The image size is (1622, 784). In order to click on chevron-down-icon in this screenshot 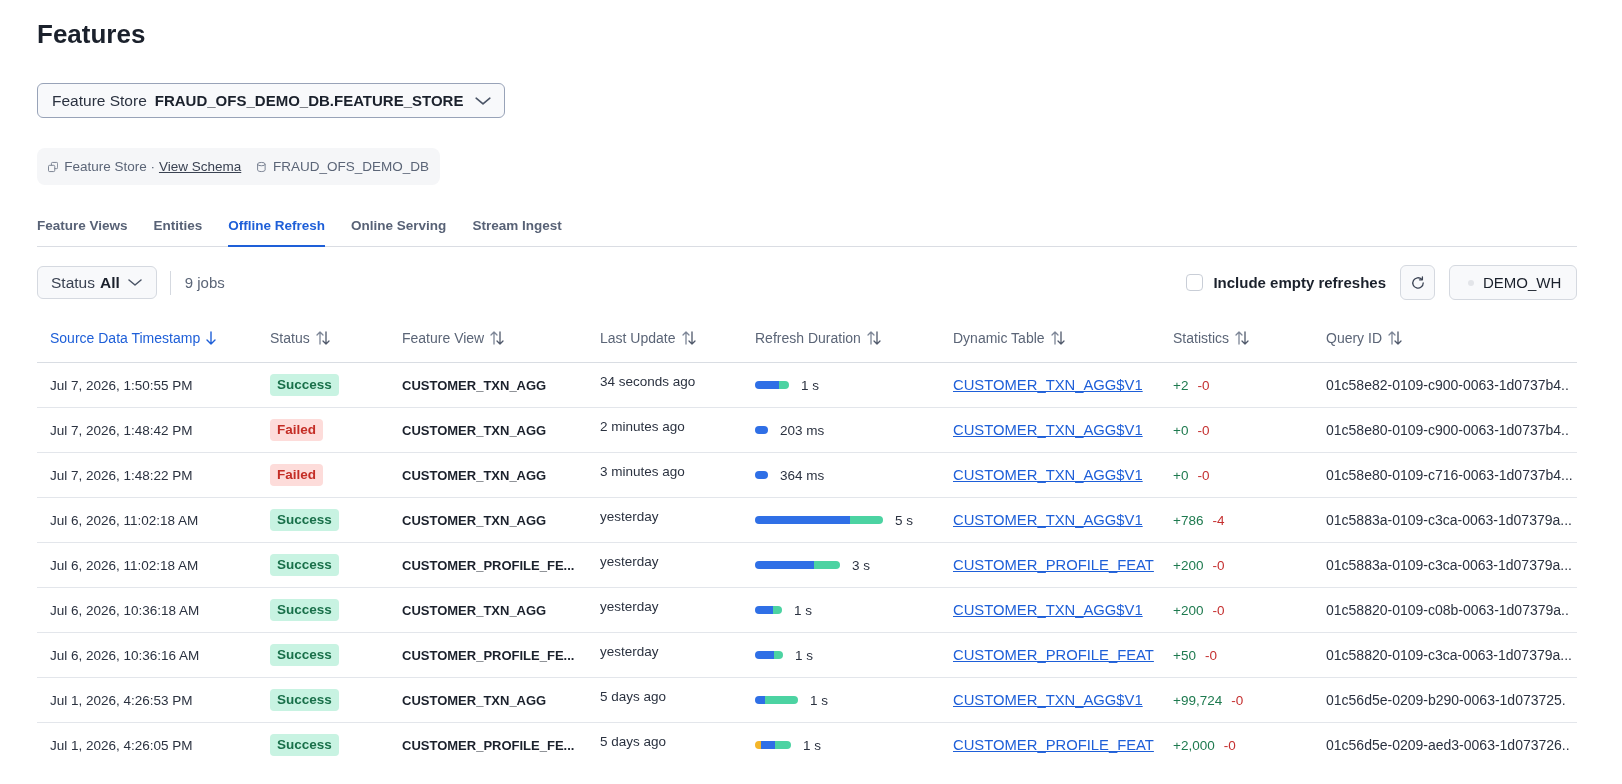, I will do `click(134, 282)`.